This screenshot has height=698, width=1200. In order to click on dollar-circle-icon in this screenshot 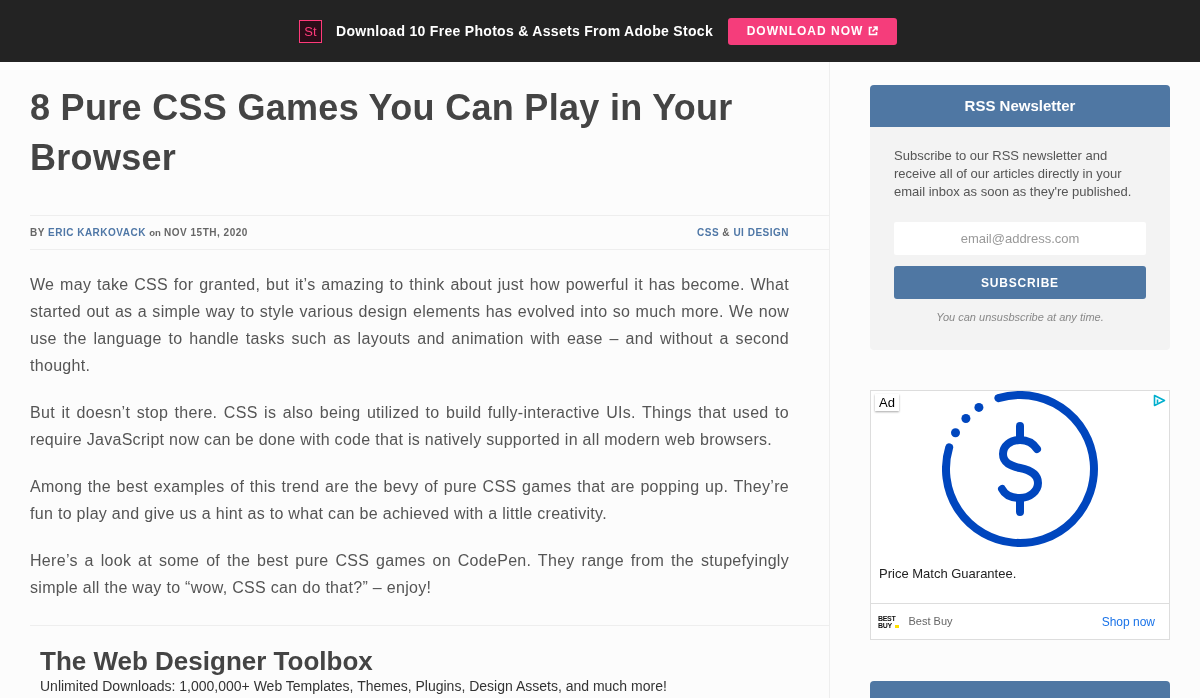, I will do `click(1020, 469)`.